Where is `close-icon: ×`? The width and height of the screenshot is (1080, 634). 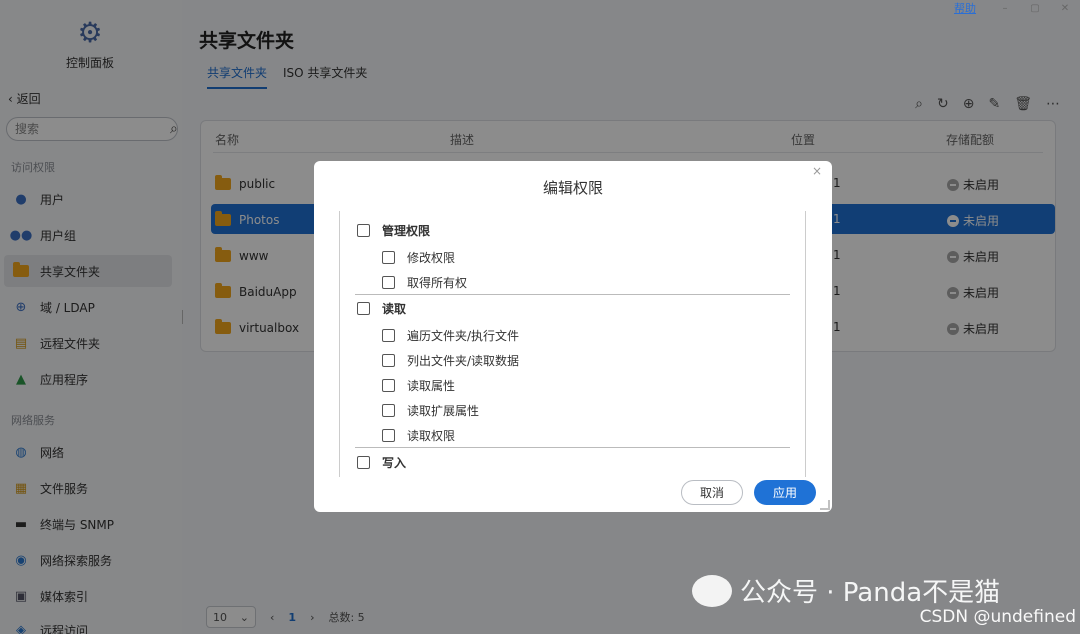
close-icon: × is located at coordinates (817, 171).